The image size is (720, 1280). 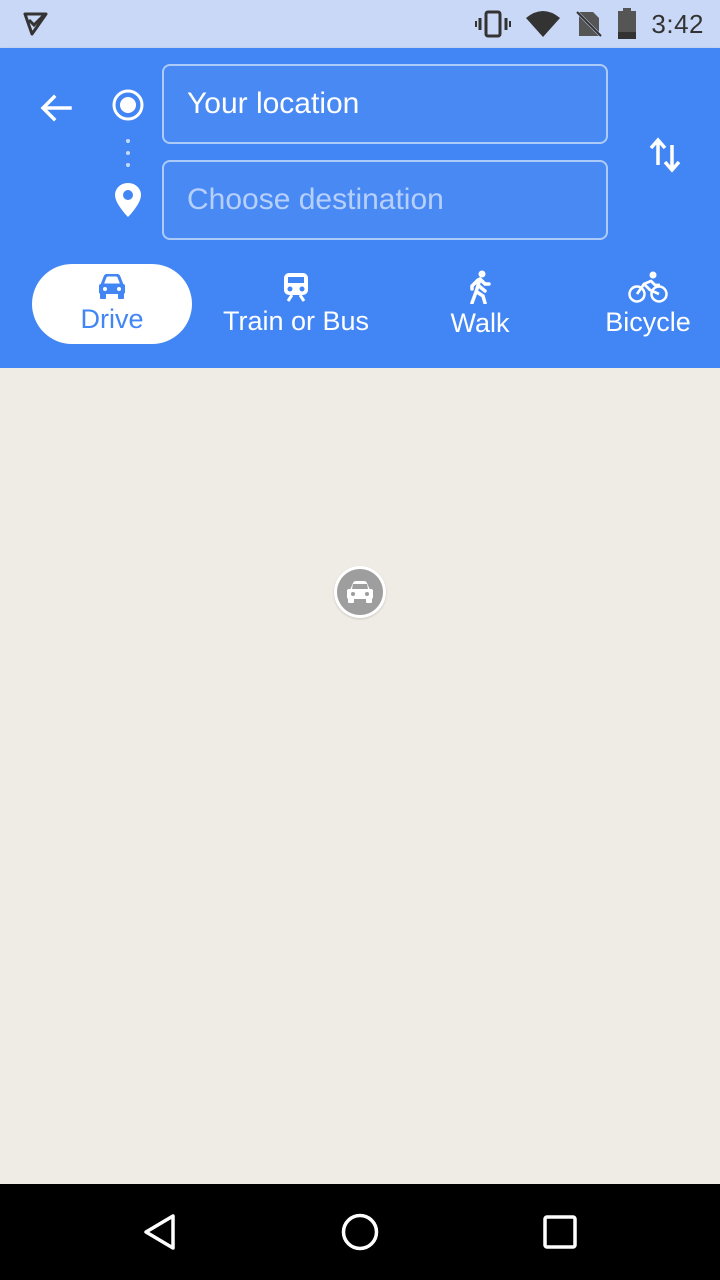 I want to click on battery-icon, so click(x=627, y=23).